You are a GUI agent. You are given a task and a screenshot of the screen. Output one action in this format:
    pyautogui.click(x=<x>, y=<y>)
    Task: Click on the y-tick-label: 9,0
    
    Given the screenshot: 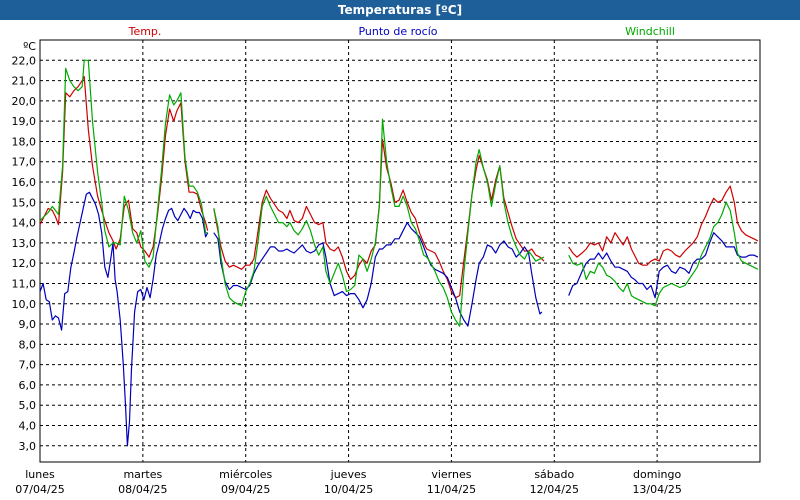 What is the action you would take?
    pyautogui.click(x=28, y=324)
    